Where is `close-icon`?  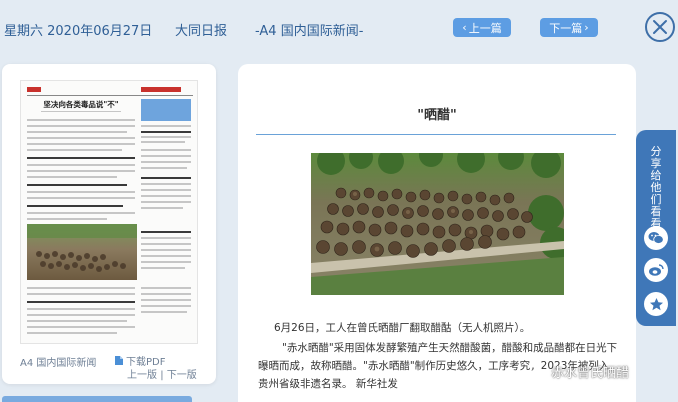 close-icon is located at coordinates (660, 27).